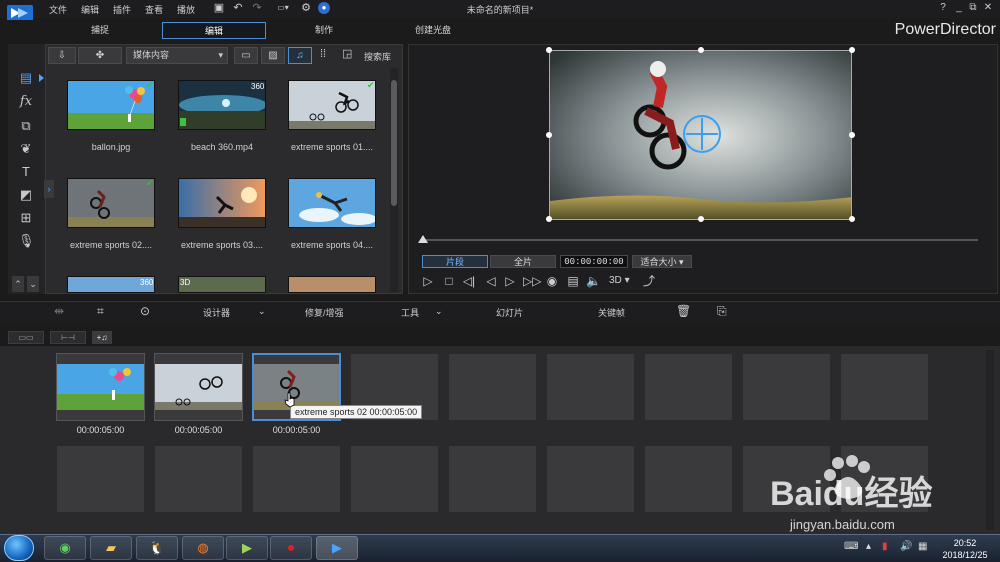 The width and height of the screenshot is (1000, 562). Describe the element at coordinates (885, 546) in the screenshot. I see `security-icon: ▮` at that location.